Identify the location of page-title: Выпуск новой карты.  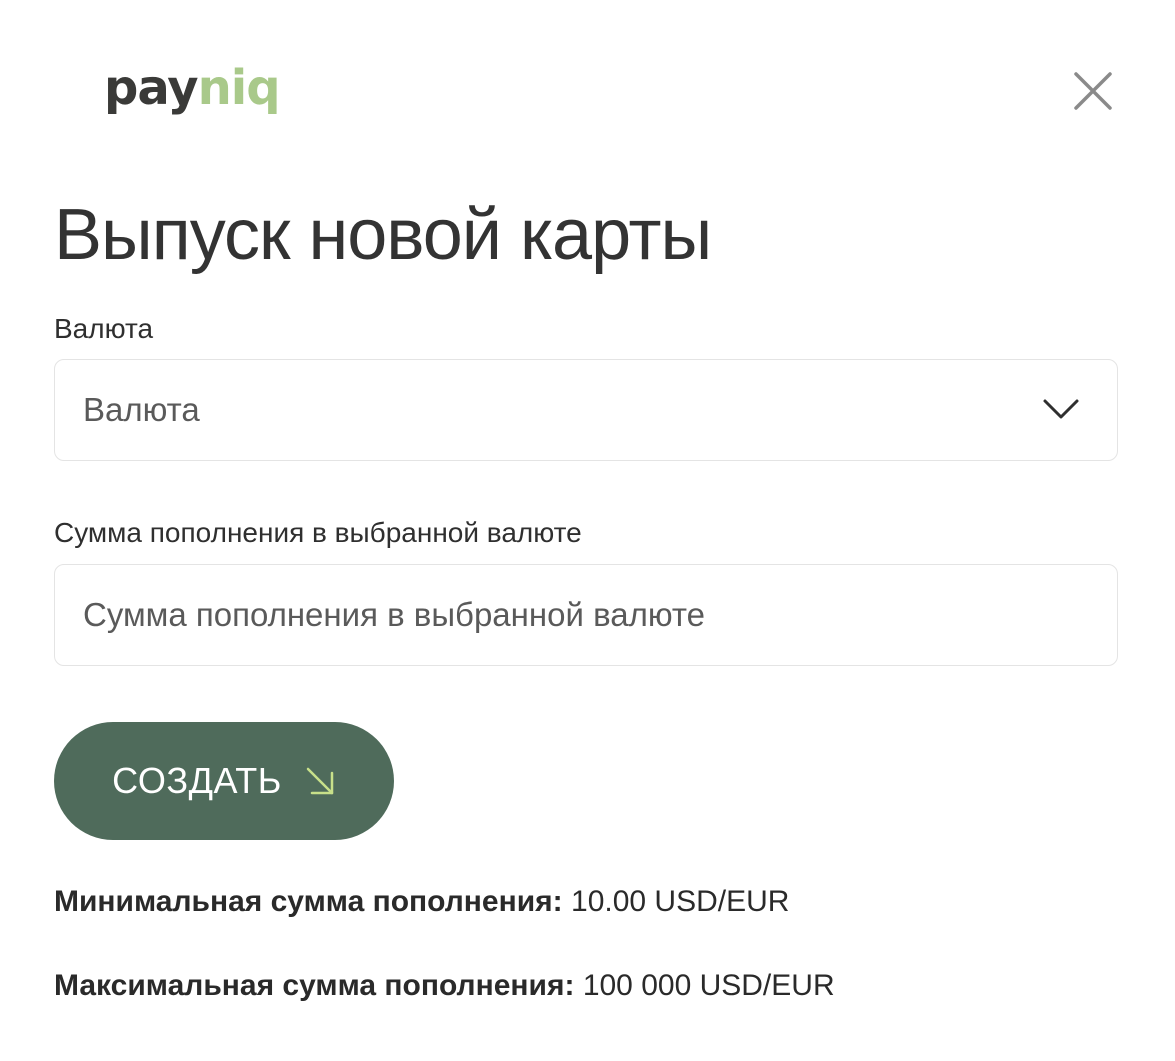
(383, 235).